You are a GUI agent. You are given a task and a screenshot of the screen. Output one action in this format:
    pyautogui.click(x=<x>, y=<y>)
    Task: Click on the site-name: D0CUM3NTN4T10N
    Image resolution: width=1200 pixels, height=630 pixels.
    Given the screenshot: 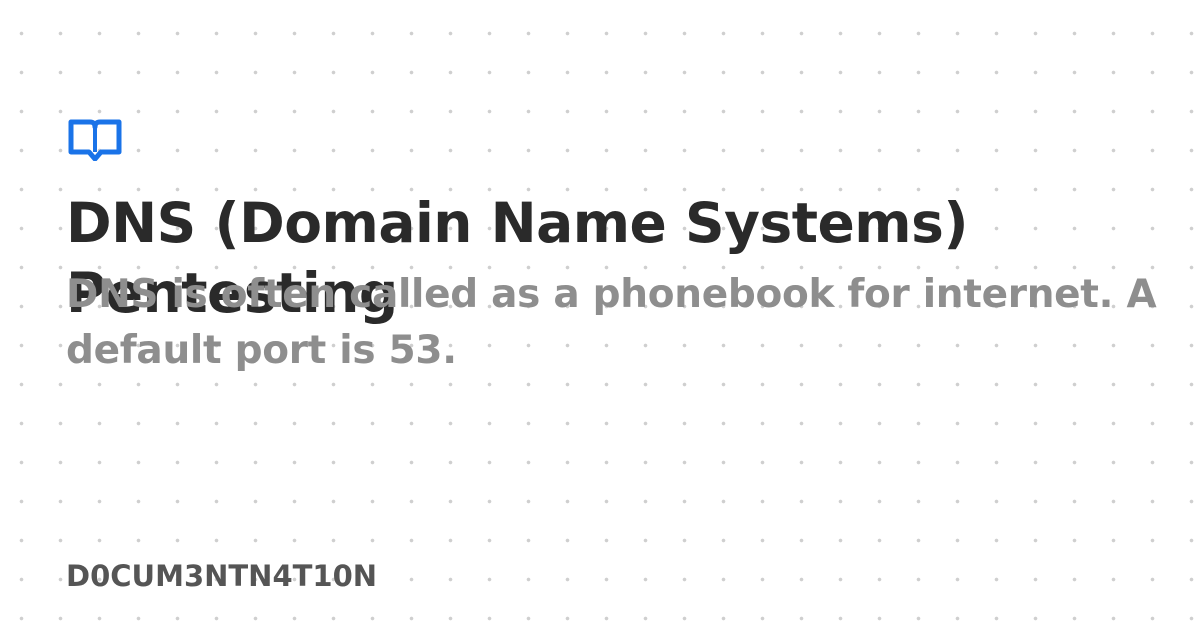 What is the action you would take?
    pyautogui.click(x=222, y=576)
    